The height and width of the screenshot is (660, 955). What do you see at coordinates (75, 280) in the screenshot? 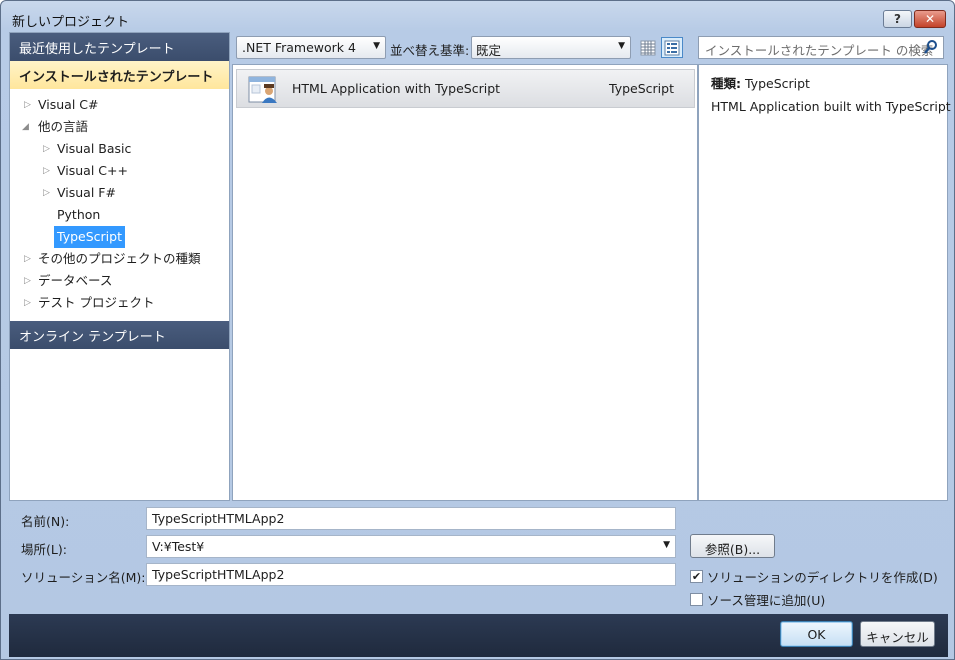
I see `tree-item-label: データベース` at bounding box center [75, 280].